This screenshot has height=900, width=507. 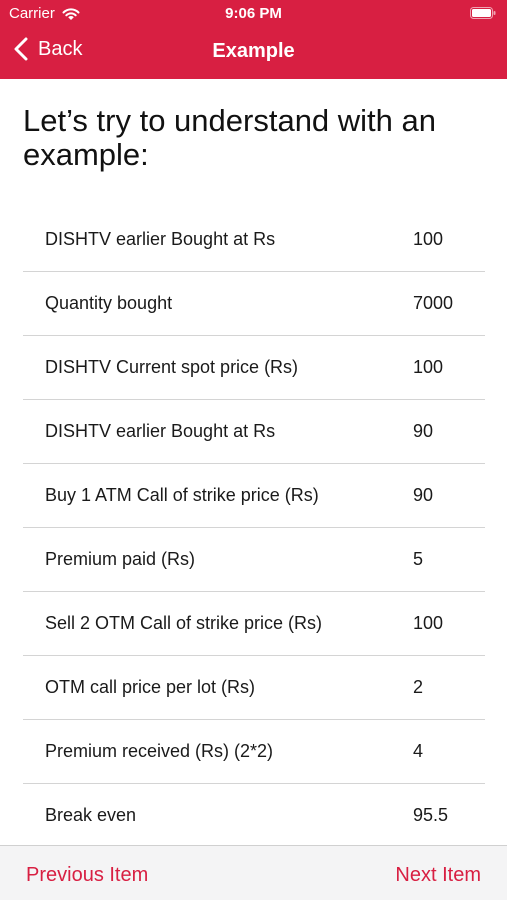 What do you see at coordinates (418, 559) in the screenshot?
I see `row-value: 5` at bounding box center [418, 559].